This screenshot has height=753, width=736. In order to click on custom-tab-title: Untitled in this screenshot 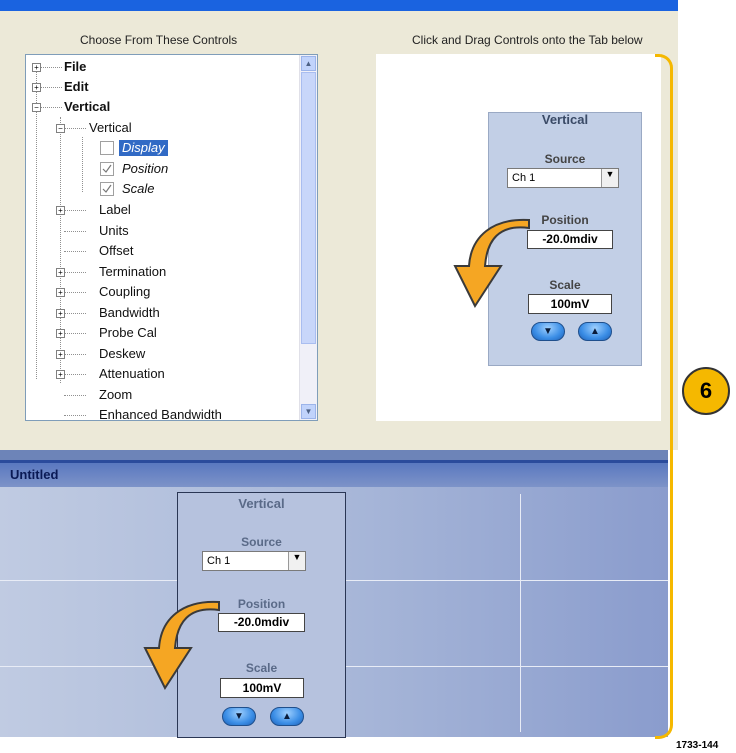, I will do `click(34, 474)`.